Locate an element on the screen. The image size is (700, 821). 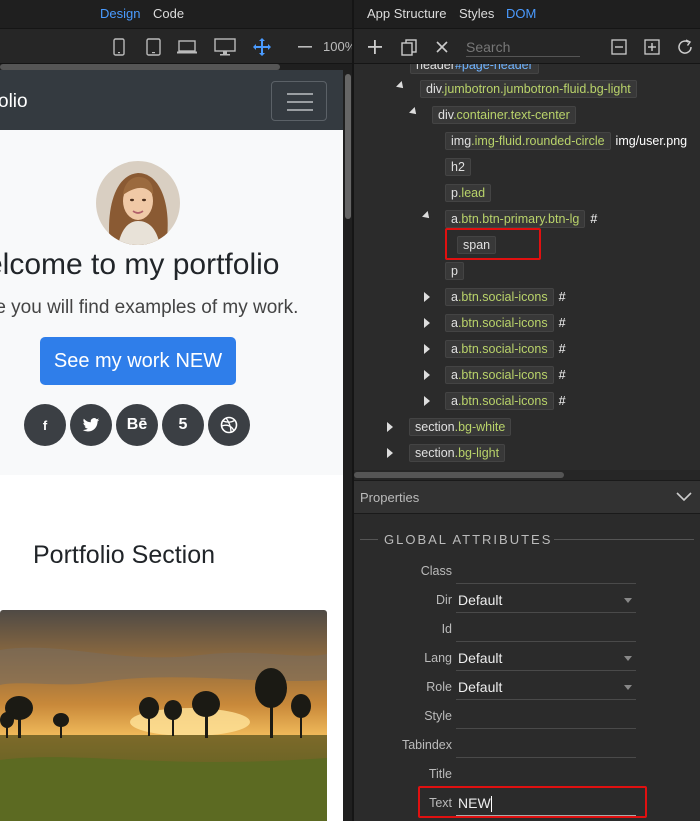
img-src-value: img/user.png is located at coordinates (651, 141).